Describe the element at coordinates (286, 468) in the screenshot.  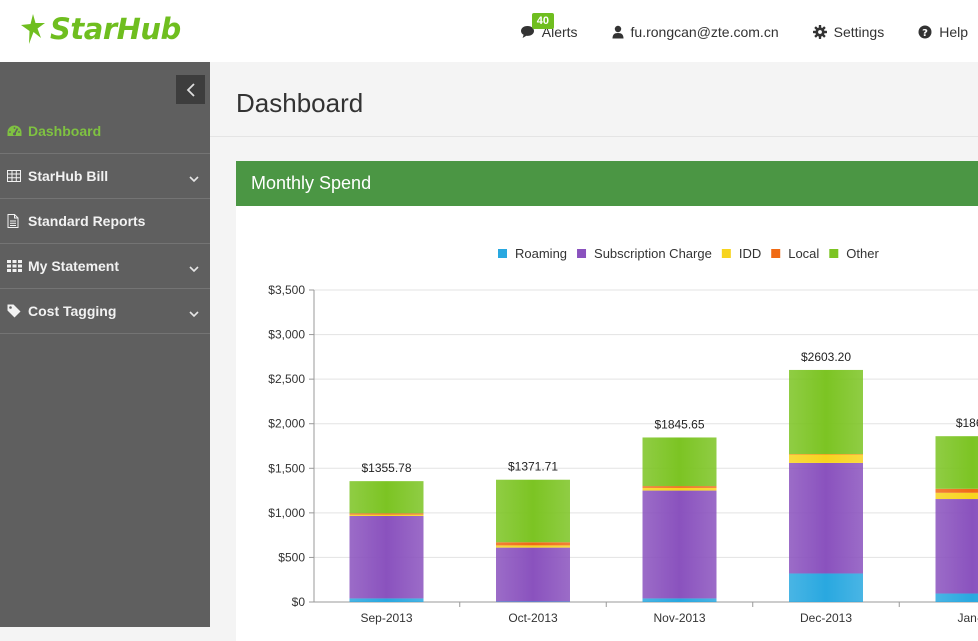
I see `y-tick-label: $1,500` at that location.